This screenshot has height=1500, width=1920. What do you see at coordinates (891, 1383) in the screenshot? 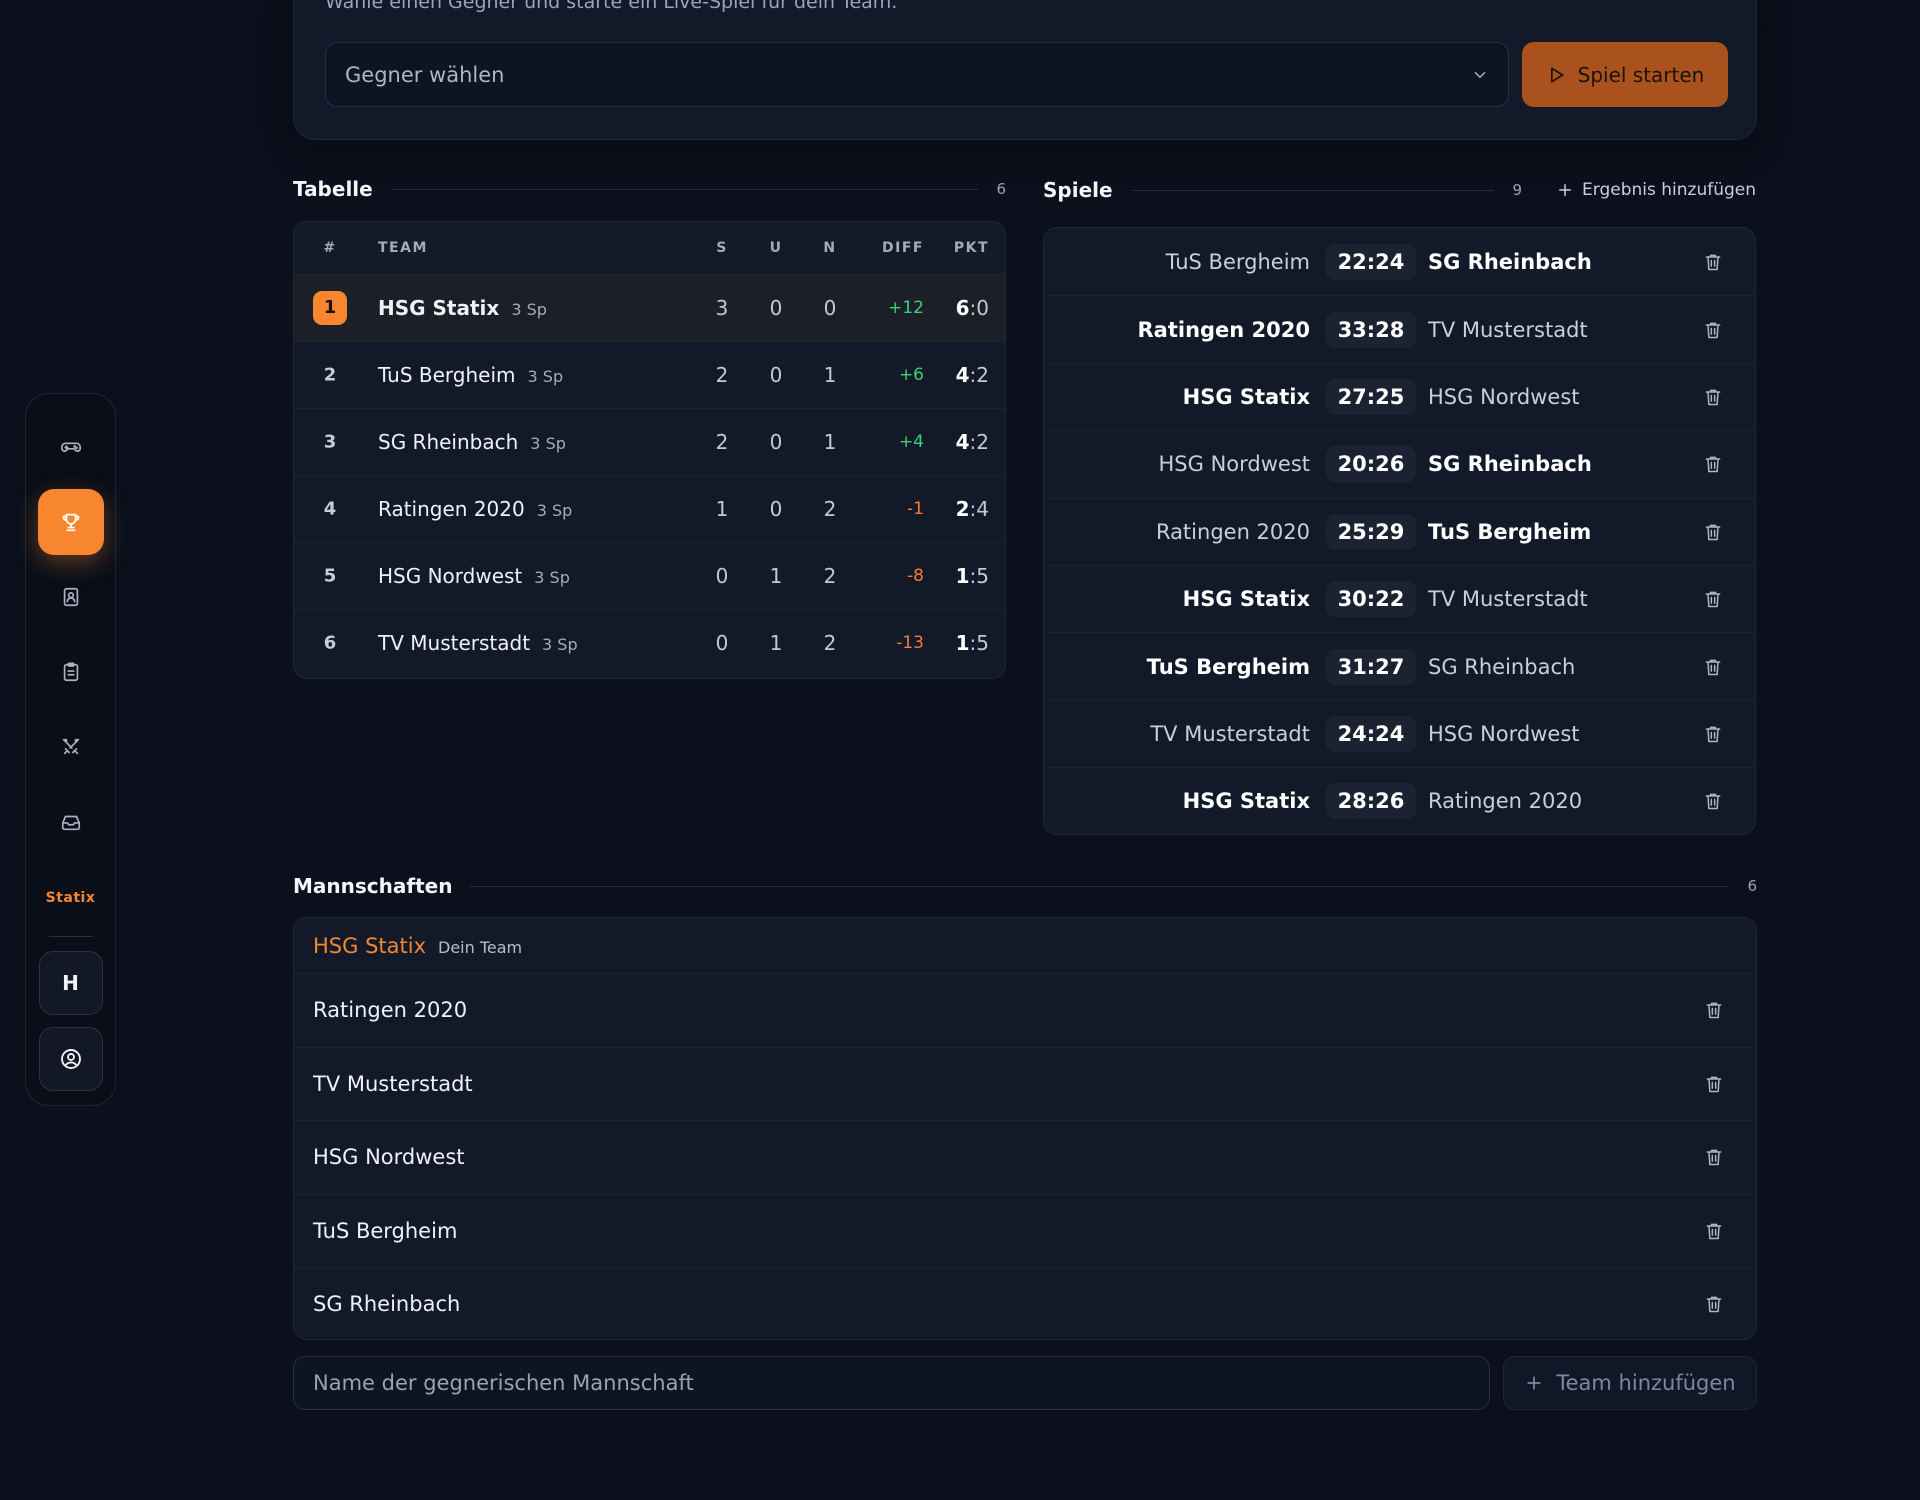
I see `team-name-input: Name der gegnerischen Mannschaft` at bounding box center [891, 1383].